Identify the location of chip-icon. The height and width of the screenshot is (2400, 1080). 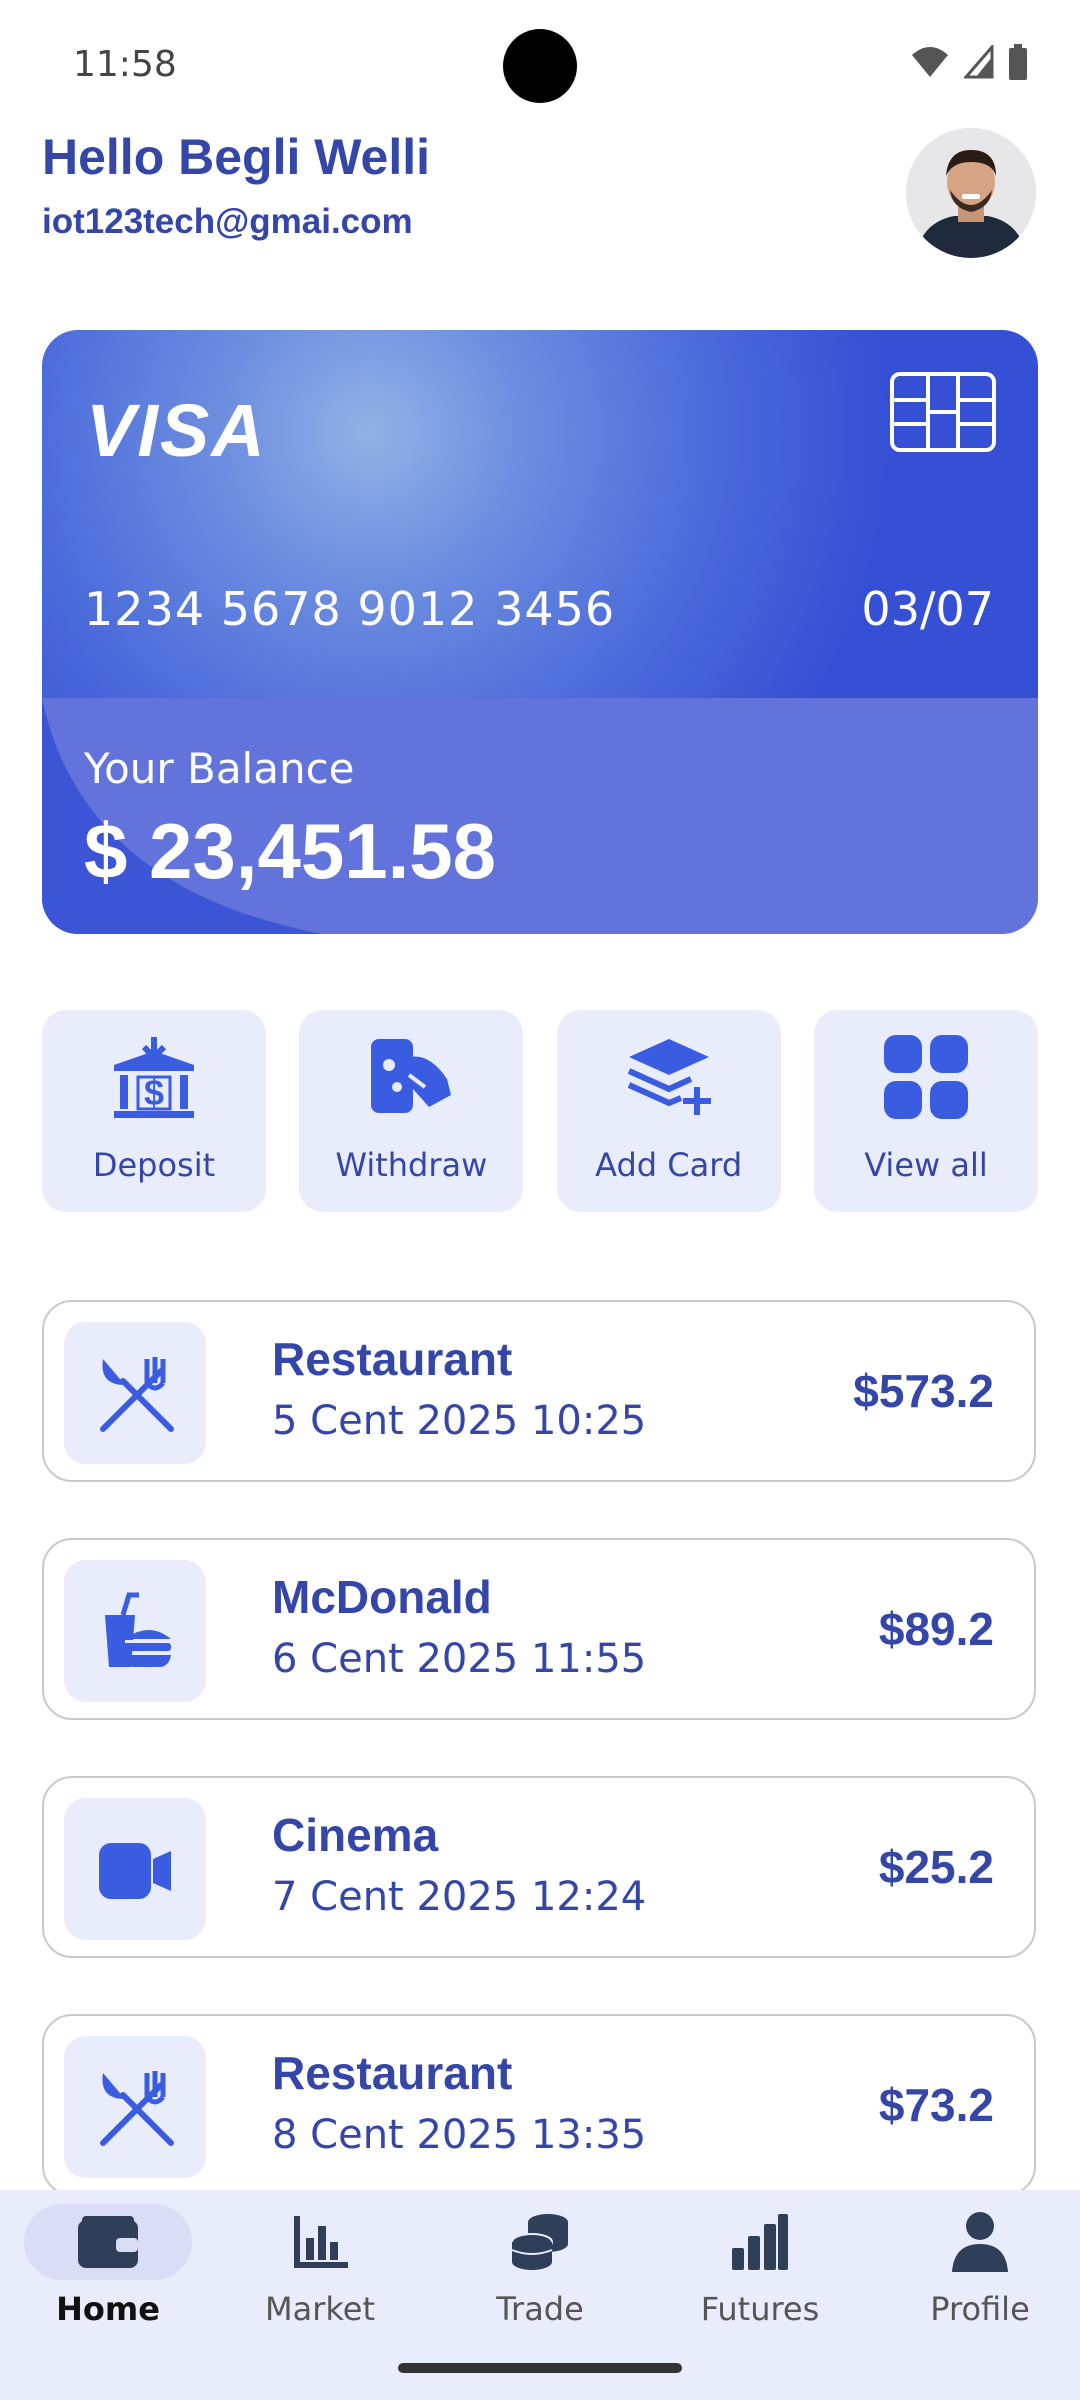
(943, 412).